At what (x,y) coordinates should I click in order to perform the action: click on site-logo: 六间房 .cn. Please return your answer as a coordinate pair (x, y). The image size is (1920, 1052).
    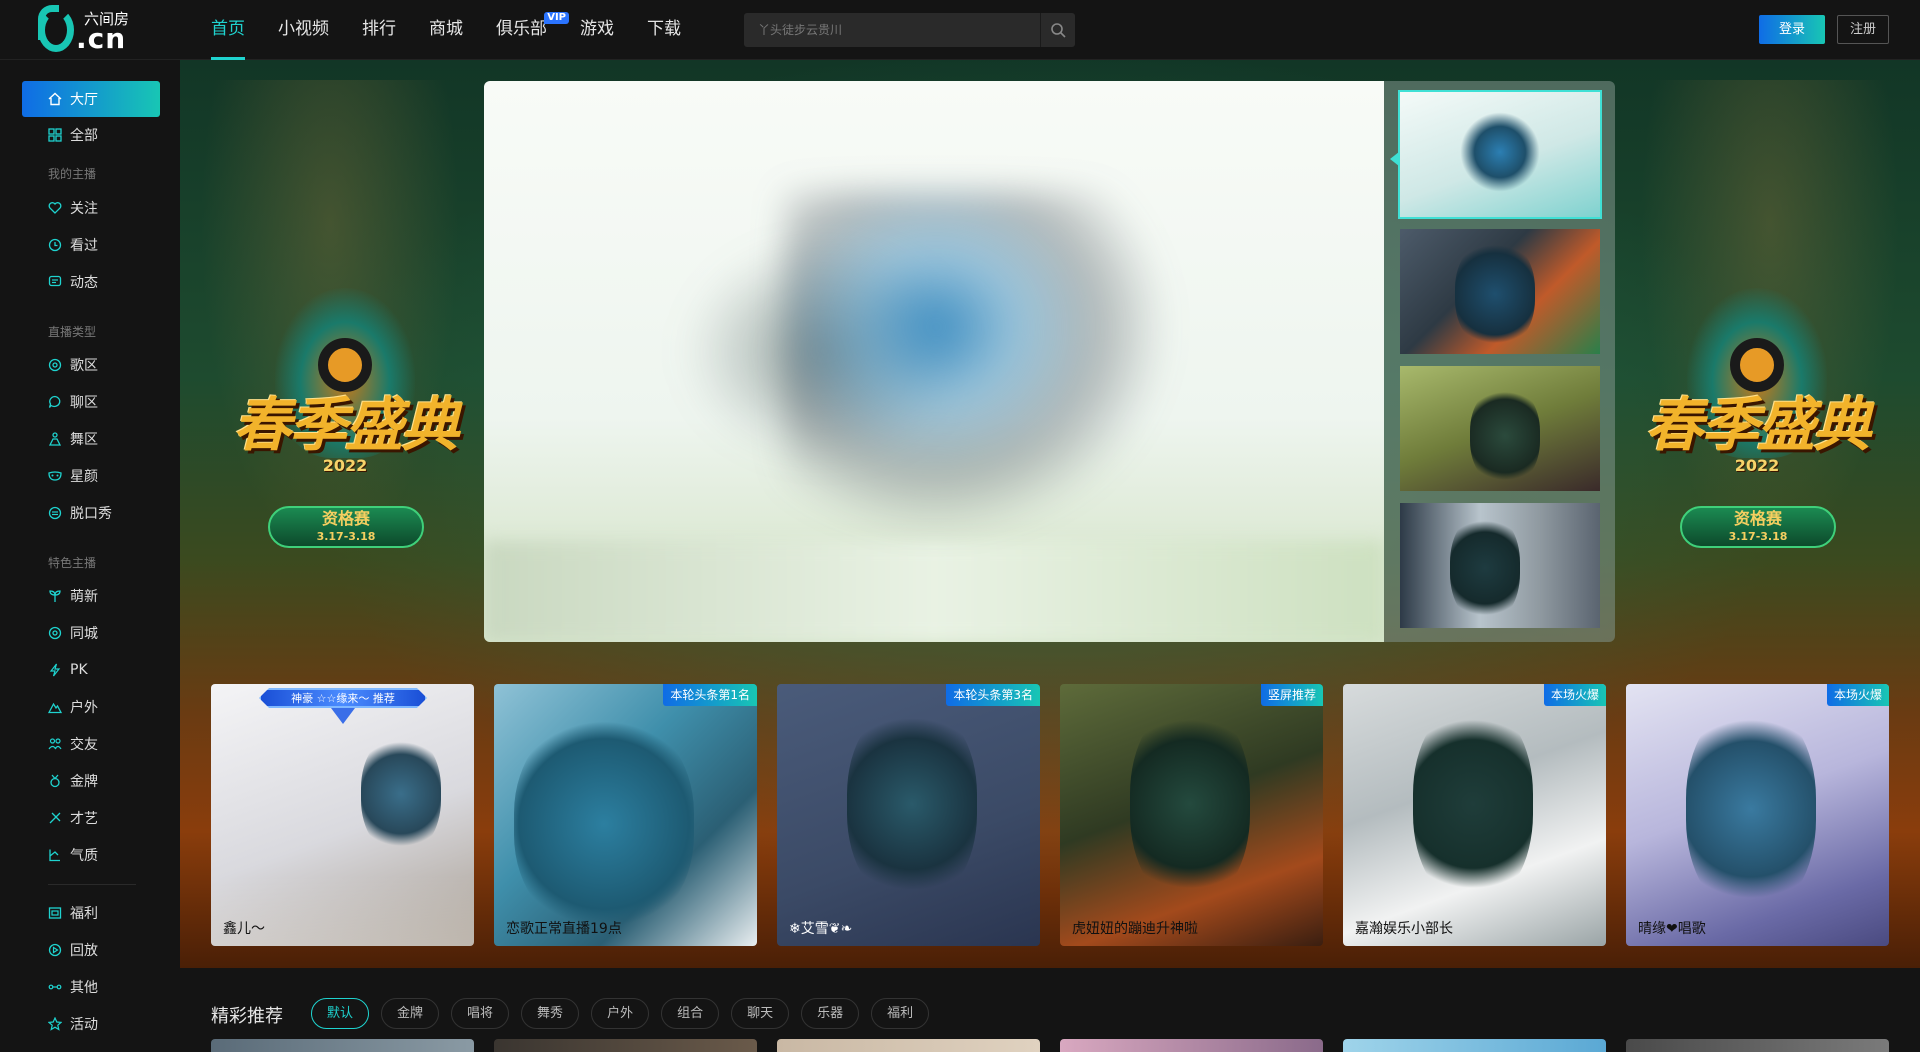
    Looking at the image, I should click on (84, 30).